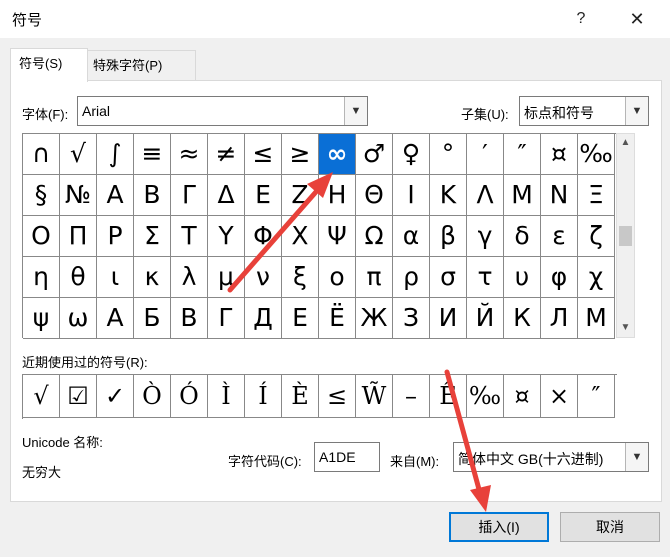 The width and height of the screenshot is (670, 557). I want to click on symbol-cell: Д, so click(263, 318).